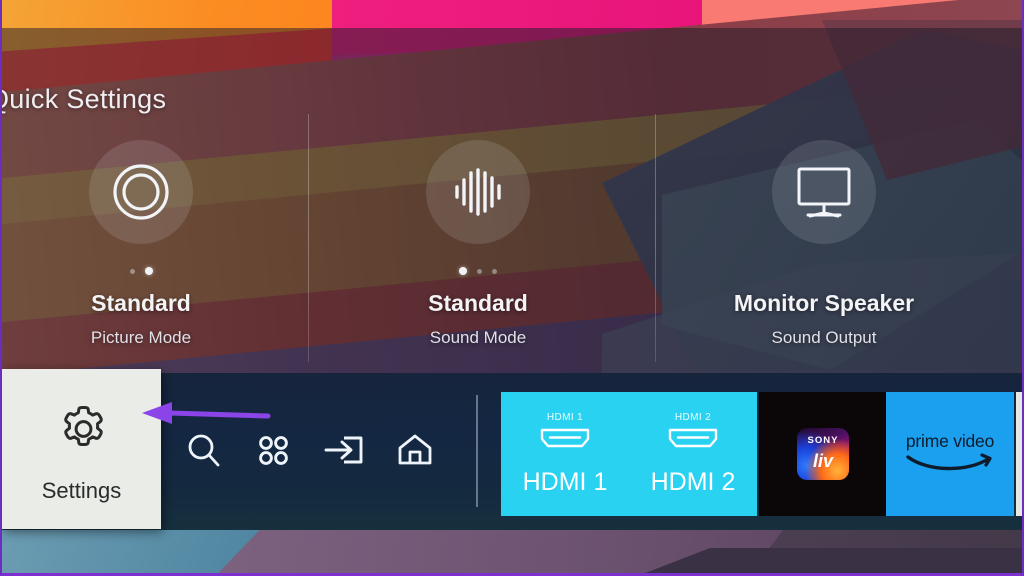 This screenshot has height=576, width=1024. Describe the element at coordinates (824, 271) in the screenshot. I see `sound-output-dots` at that location.